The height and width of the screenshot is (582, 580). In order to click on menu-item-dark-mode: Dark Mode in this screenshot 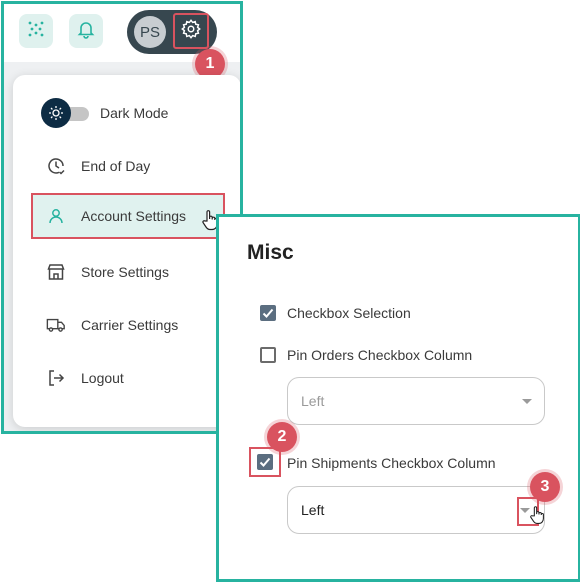, I will do `click(126, 113)`.